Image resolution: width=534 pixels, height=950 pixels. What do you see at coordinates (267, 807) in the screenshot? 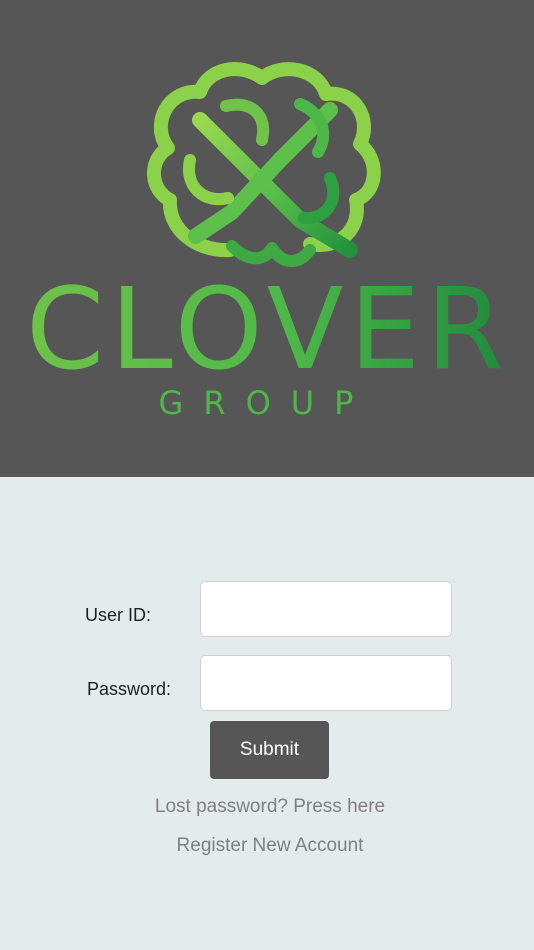
I see `lost-password-link: Lost password? Press here` at bounding box center [267, 807].